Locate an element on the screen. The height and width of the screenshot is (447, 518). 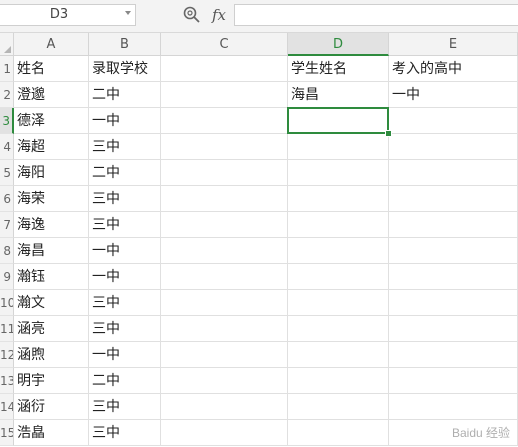
cell-d9 is located at coordinates (338, 277).